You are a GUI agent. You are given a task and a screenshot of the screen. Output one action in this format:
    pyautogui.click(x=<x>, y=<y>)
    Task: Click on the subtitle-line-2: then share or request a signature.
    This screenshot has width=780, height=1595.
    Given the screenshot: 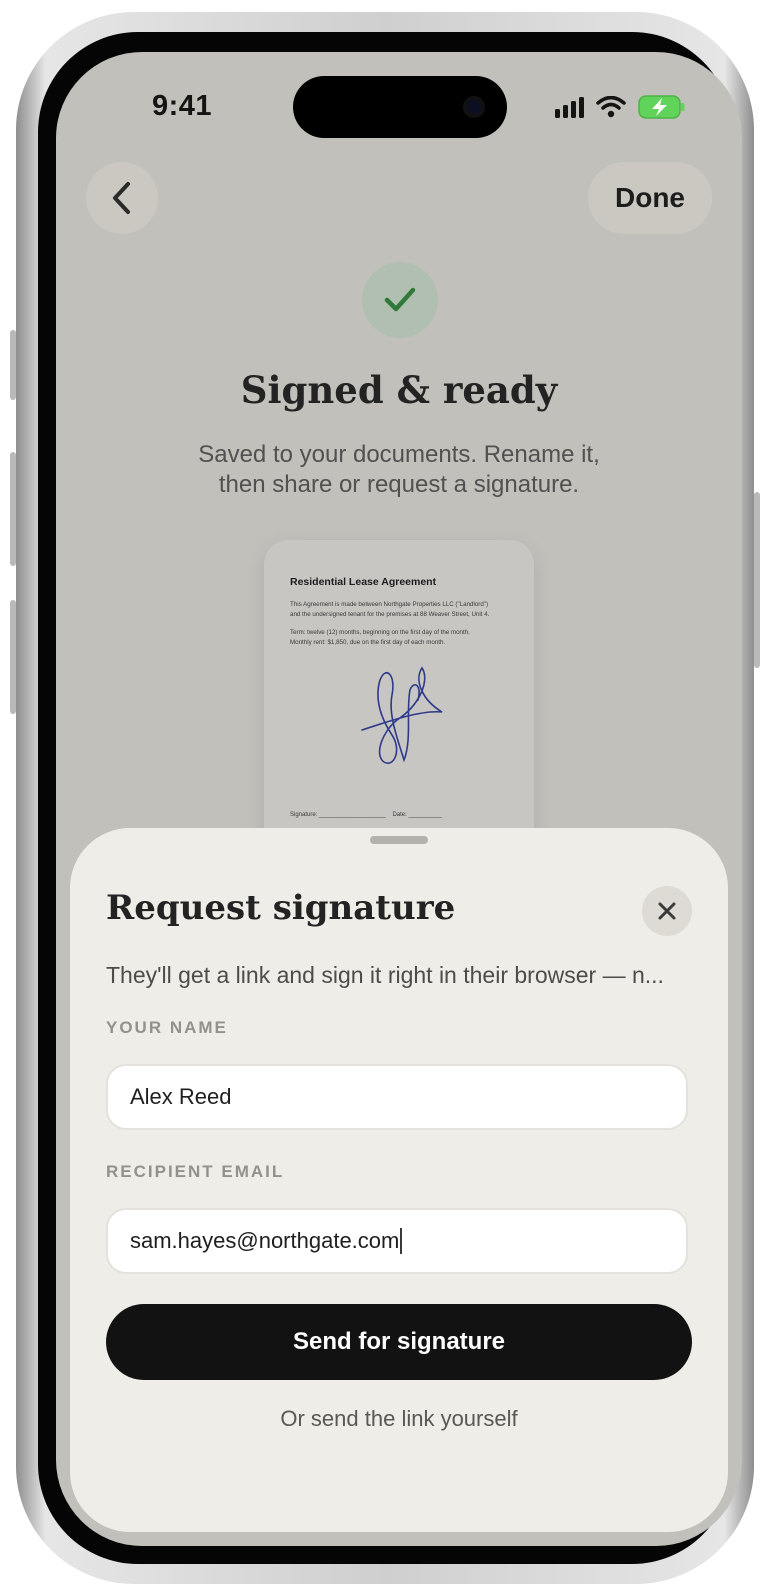 What is the action you would take?
    pyautogui.click(x=399, y=484)
    